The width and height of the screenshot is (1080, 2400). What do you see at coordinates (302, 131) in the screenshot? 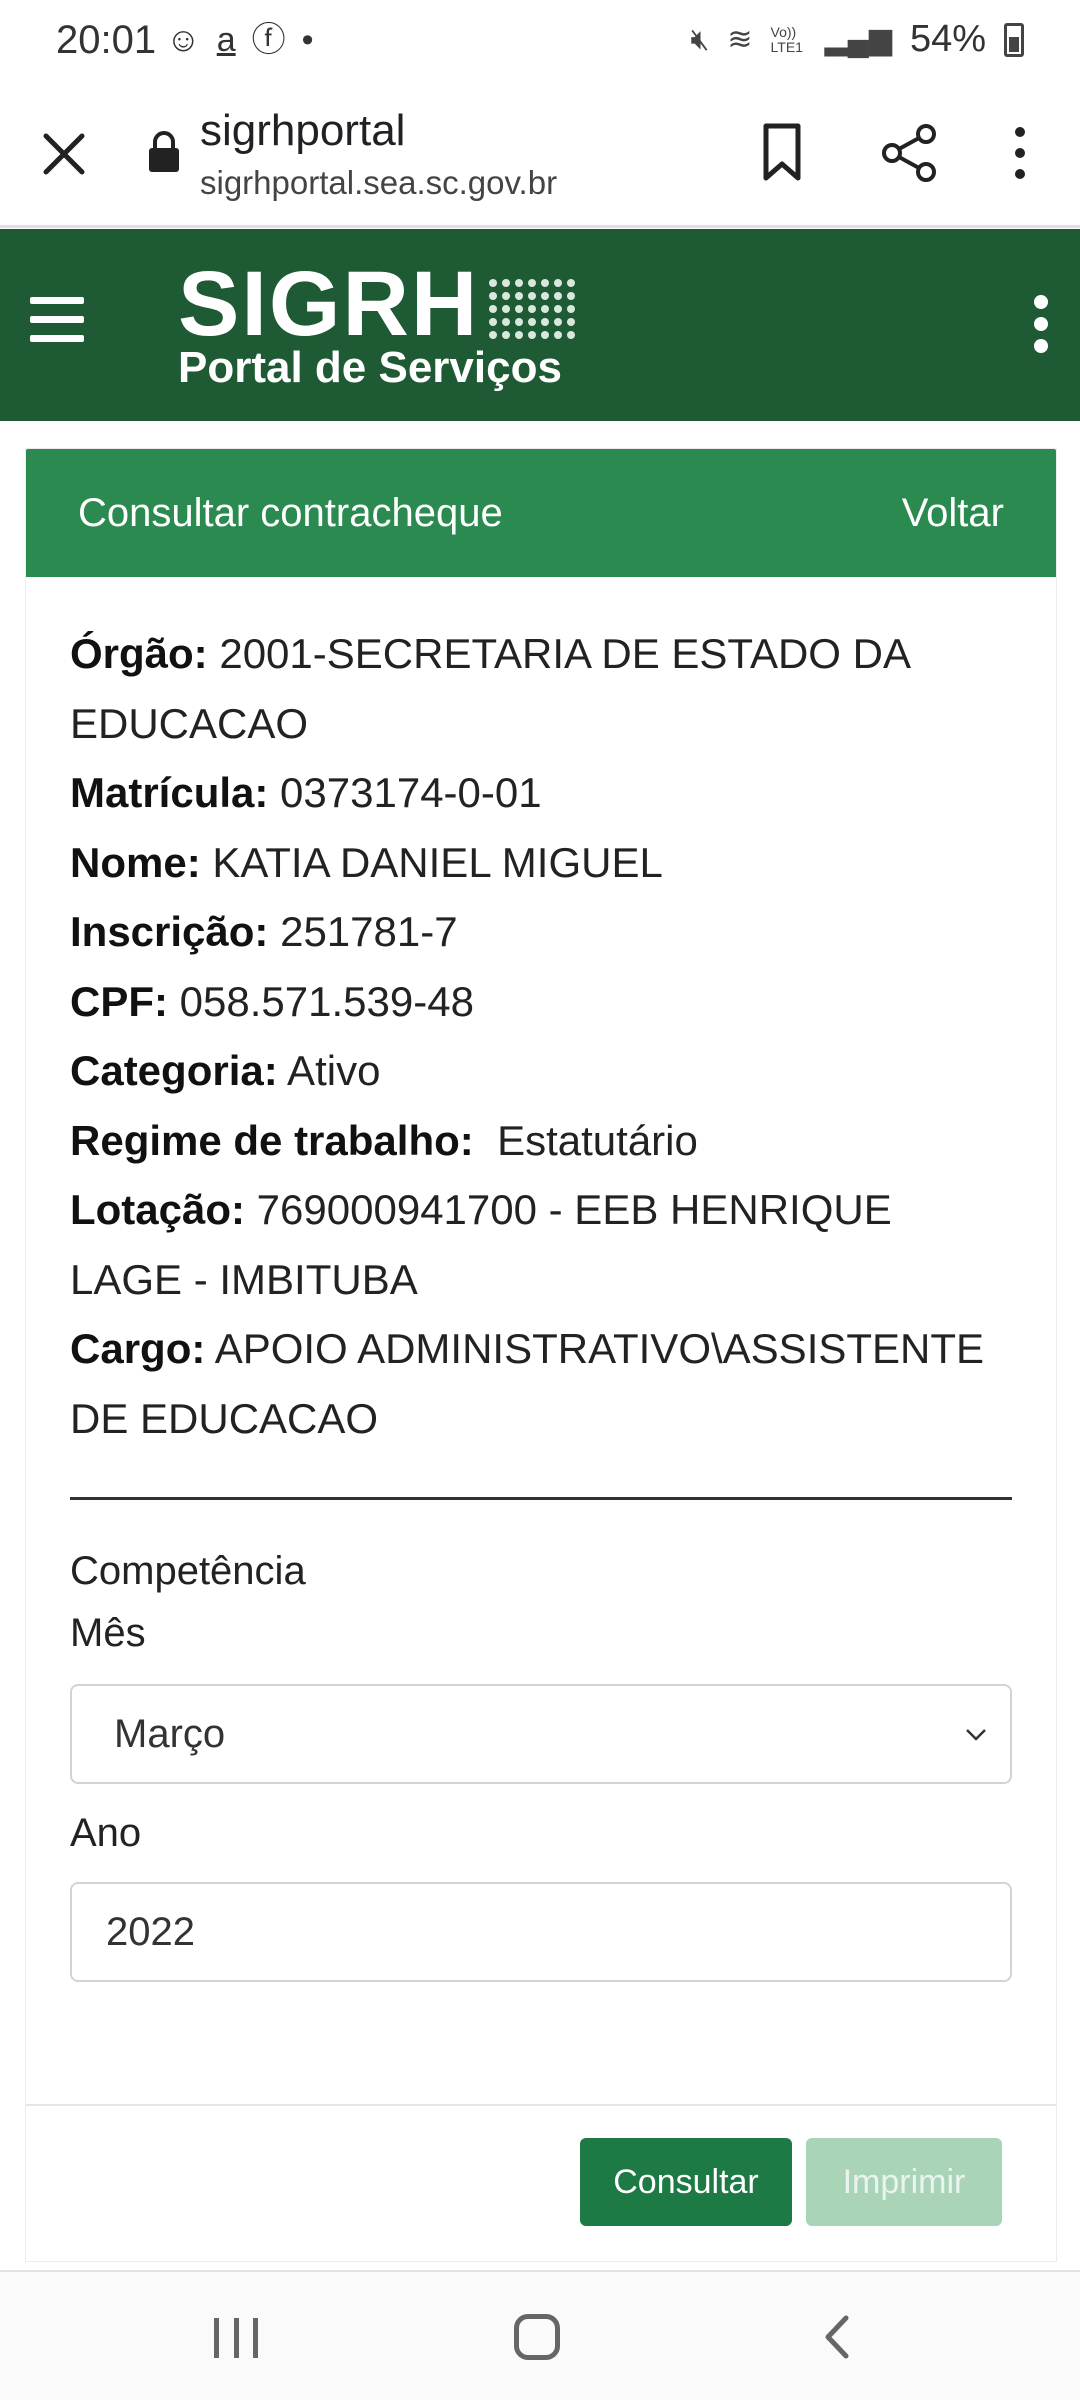
I see `page-site-title: sigrhportal` at bounding box center [302, 131].